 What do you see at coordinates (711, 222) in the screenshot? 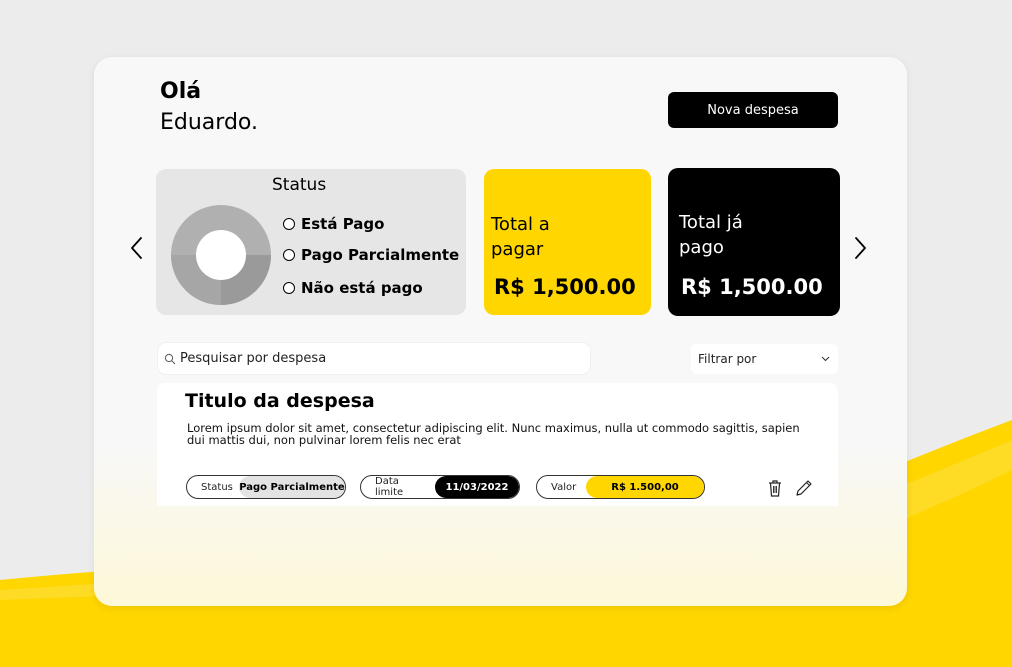
I see `total-paid-label-line1: Total já` at bounding box center [711, 222].